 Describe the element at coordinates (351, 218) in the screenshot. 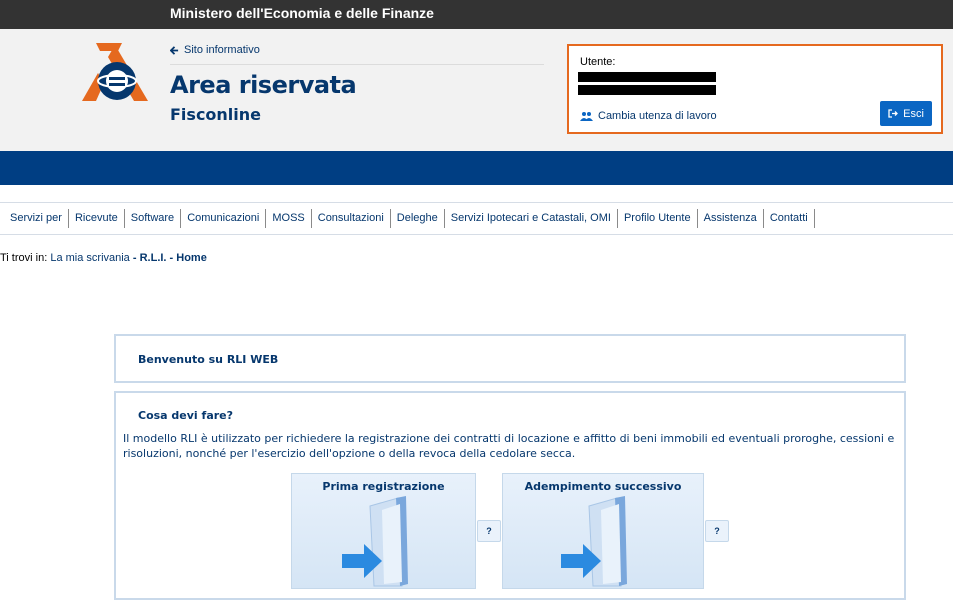

I see `menu-item-consultazioni: Consultazioni` at that location.